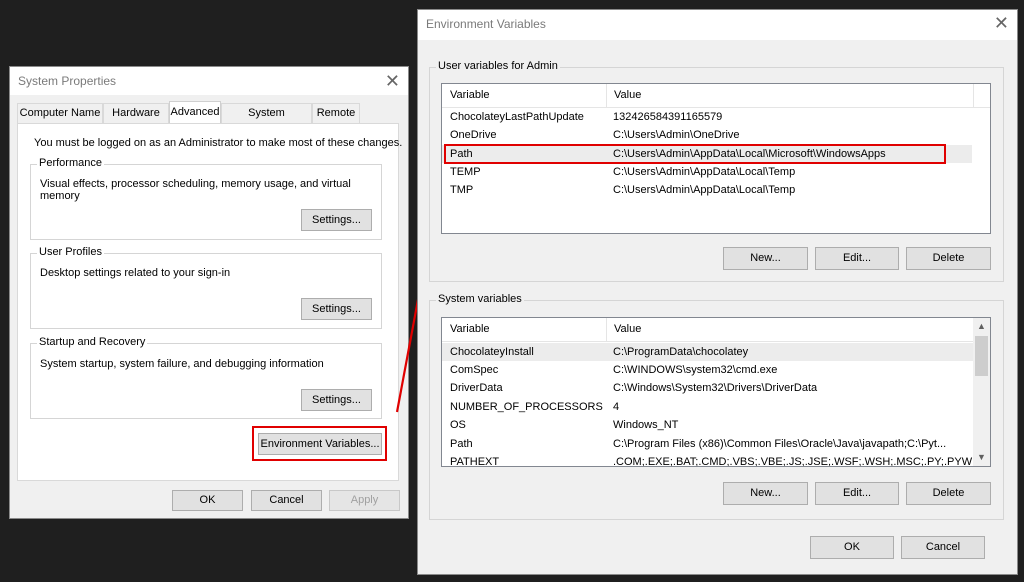 Image resolution: width=1024 pixels, height=582 pixels. What do you see at coordinates (981, 392) in the screenshot?
I see `system-list-scrollbar: ▲ ▼` at bounding box center [981, 392].